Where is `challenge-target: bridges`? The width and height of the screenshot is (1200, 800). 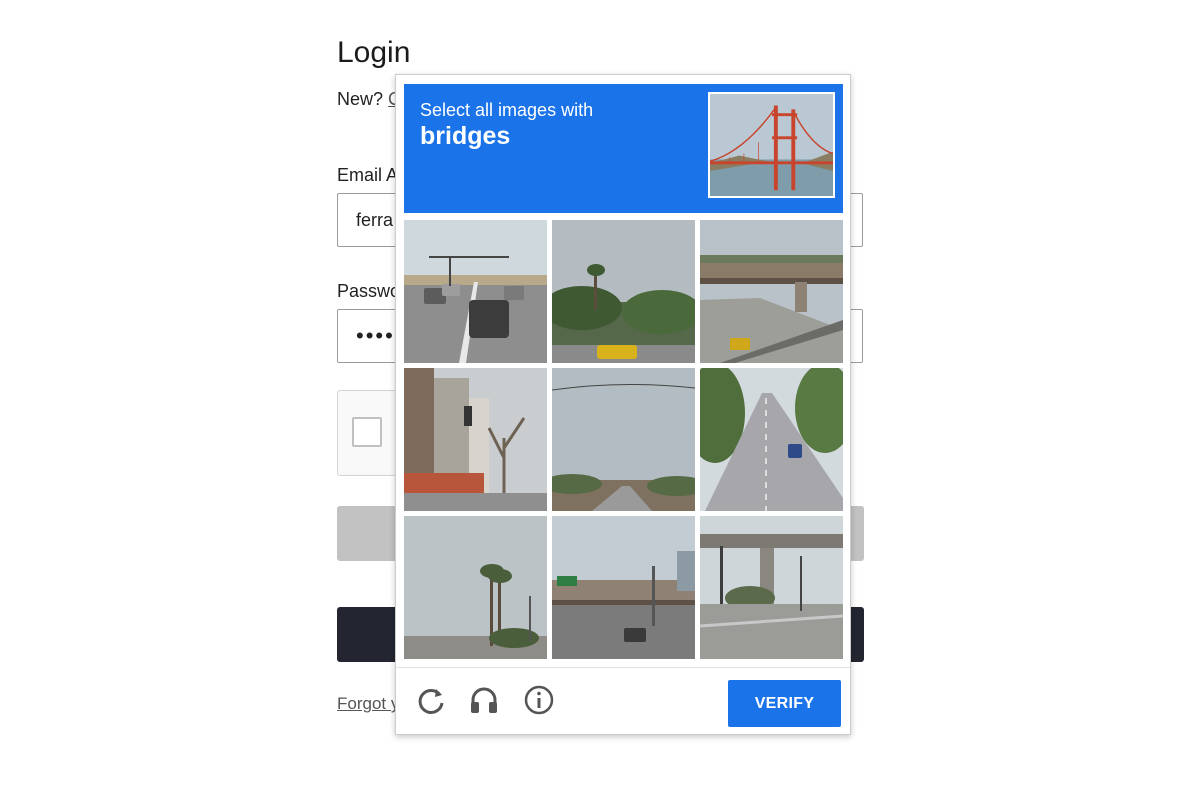
challenge-target: bridges is located at coordinates (465, 136).